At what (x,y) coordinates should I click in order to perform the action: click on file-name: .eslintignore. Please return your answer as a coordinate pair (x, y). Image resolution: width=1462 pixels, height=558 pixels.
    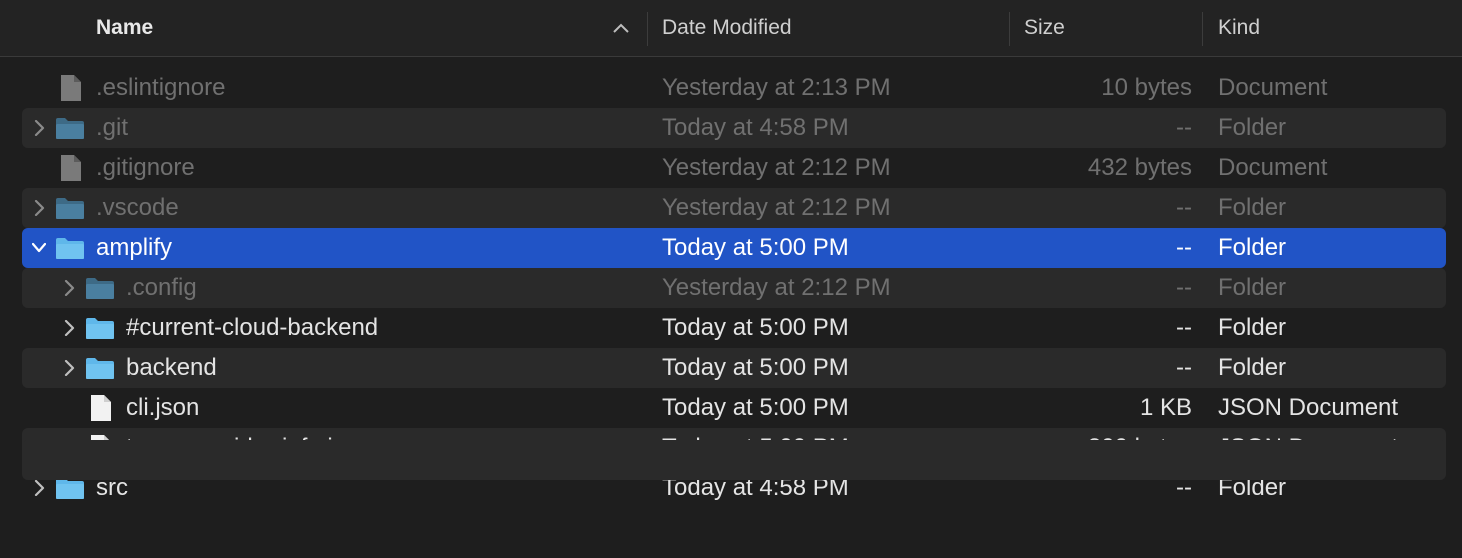
    Looking at the image, I should click on (161, 87).